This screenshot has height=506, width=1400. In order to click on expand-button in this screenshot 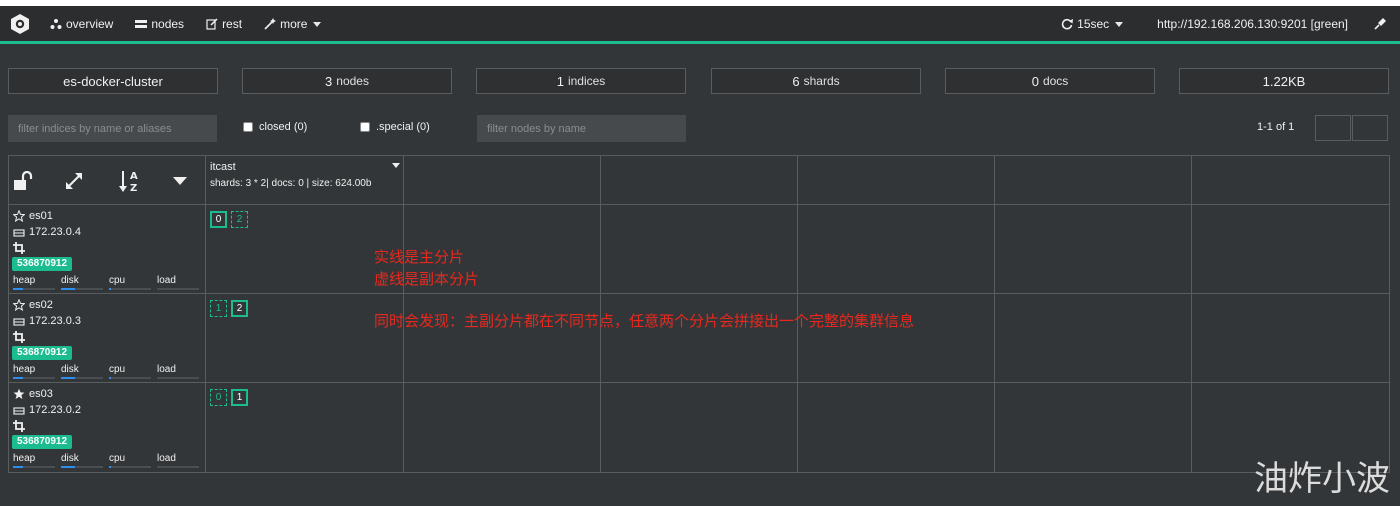, I will do `click(74, 181)`.